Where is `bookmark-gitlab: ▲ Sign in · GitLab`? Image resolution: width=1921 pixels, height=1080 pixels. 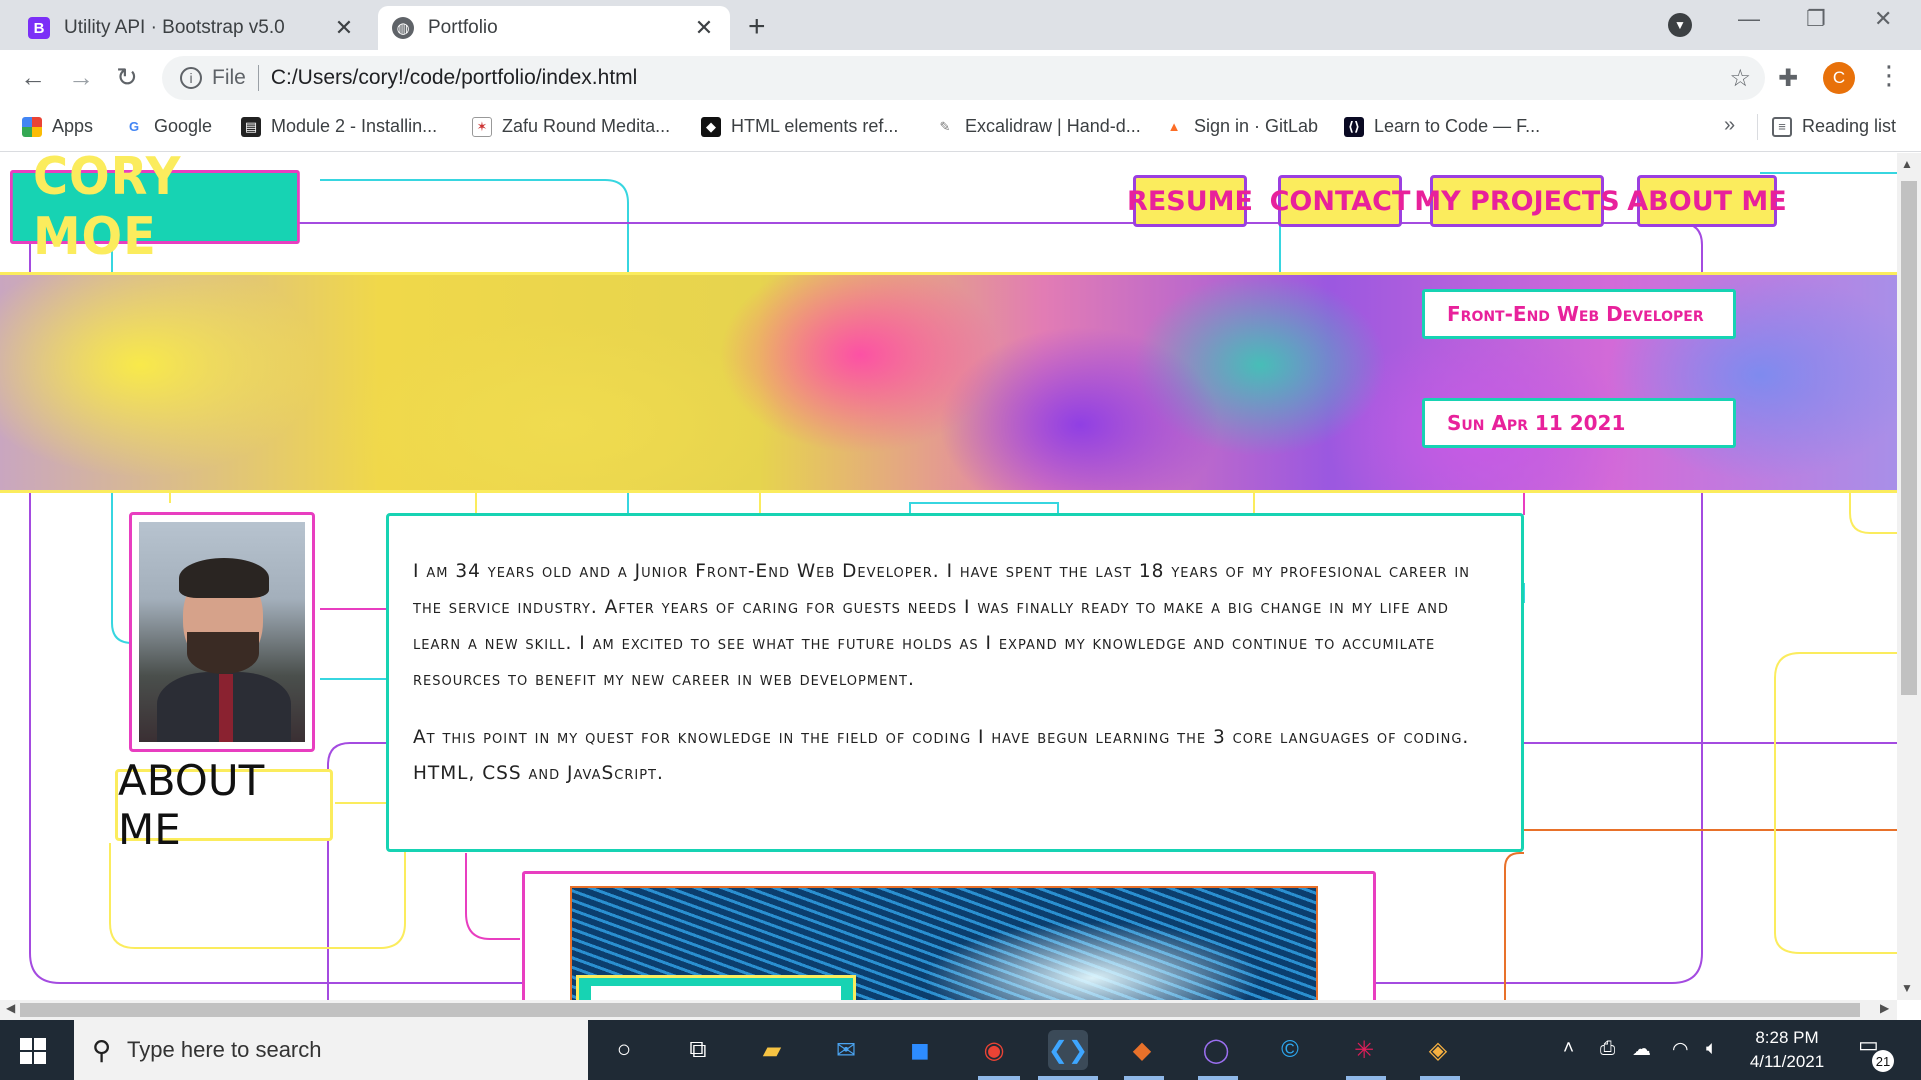
bookmark-gitlab: ▲ Sign in · GitLab is located at coordinates (1241, 126).